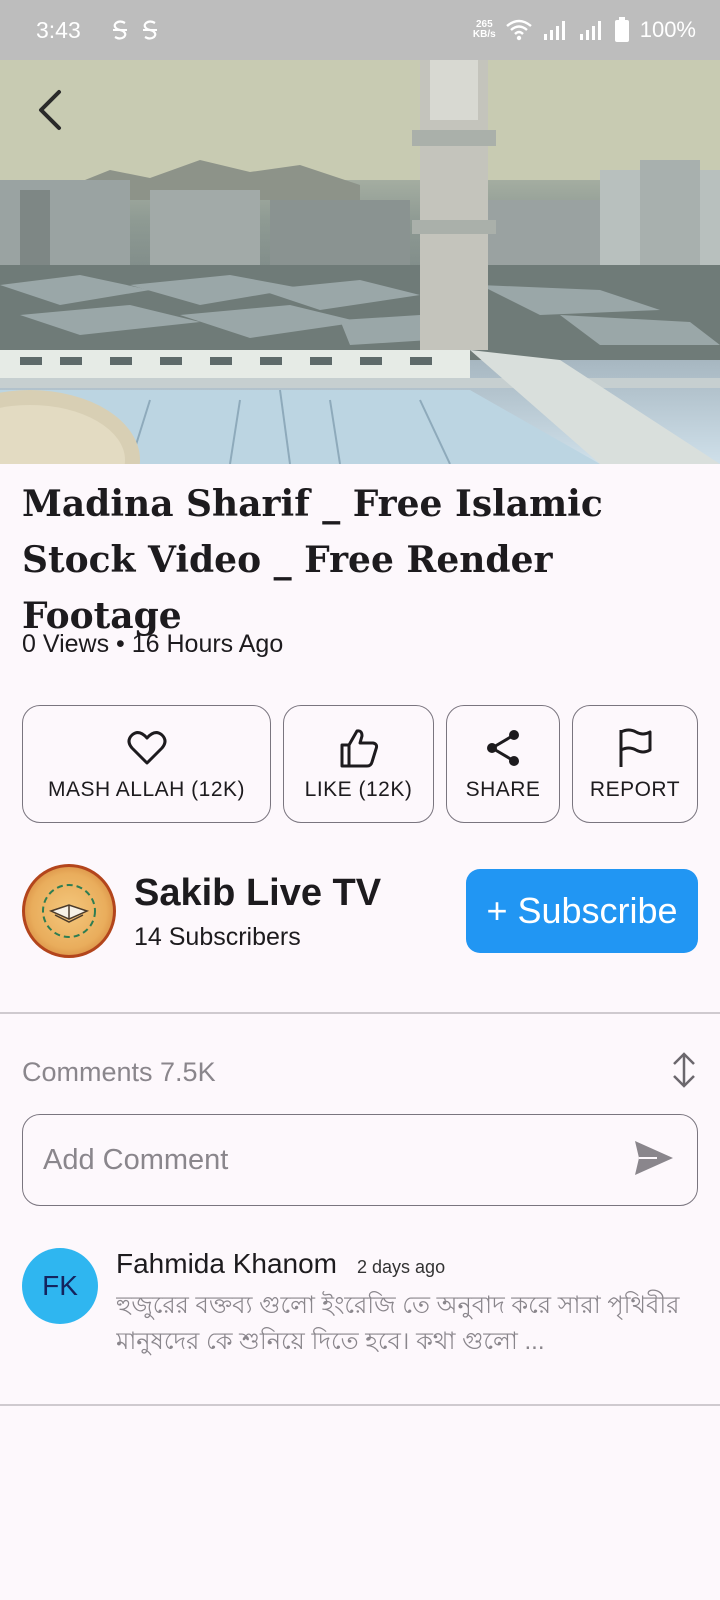 This screenshot has width=720, height=1600. I want to click on channel-row: Sakib Live TV 14 Subscribers + Subscribe, so click(360, 911).